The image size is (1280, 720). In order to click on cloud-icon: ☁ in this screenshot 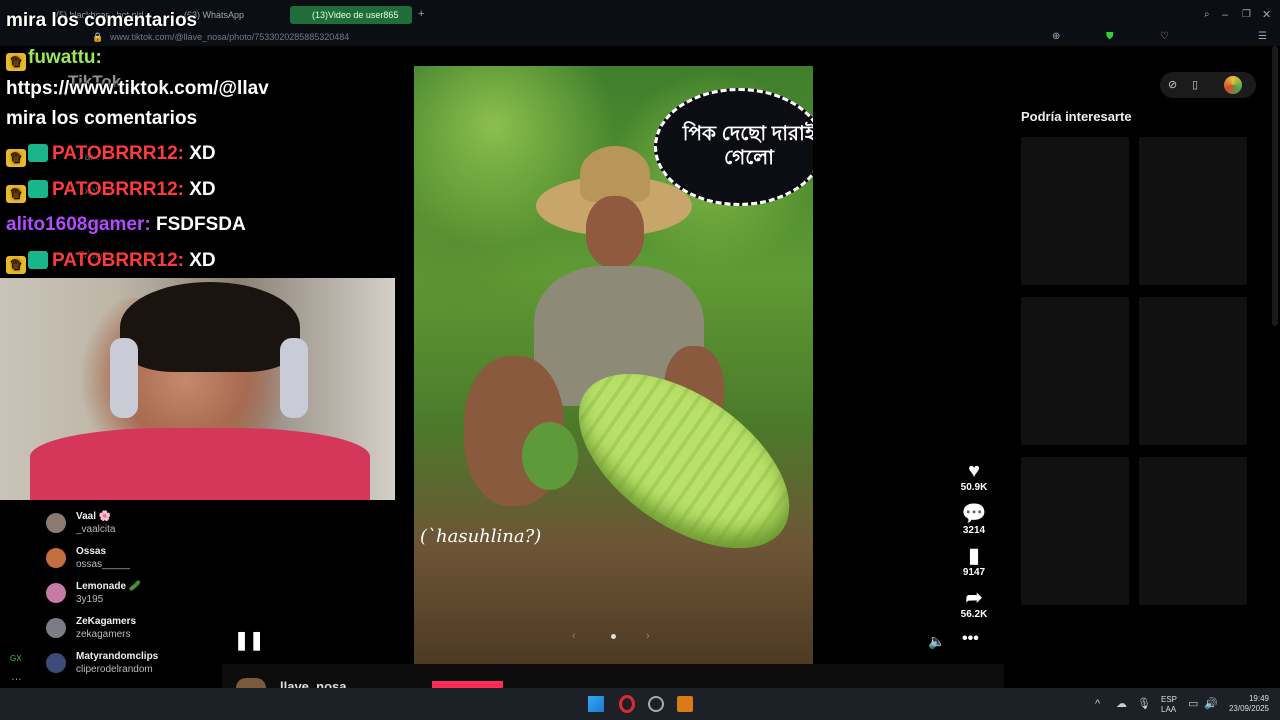, I will do `click(1121, 704)`.